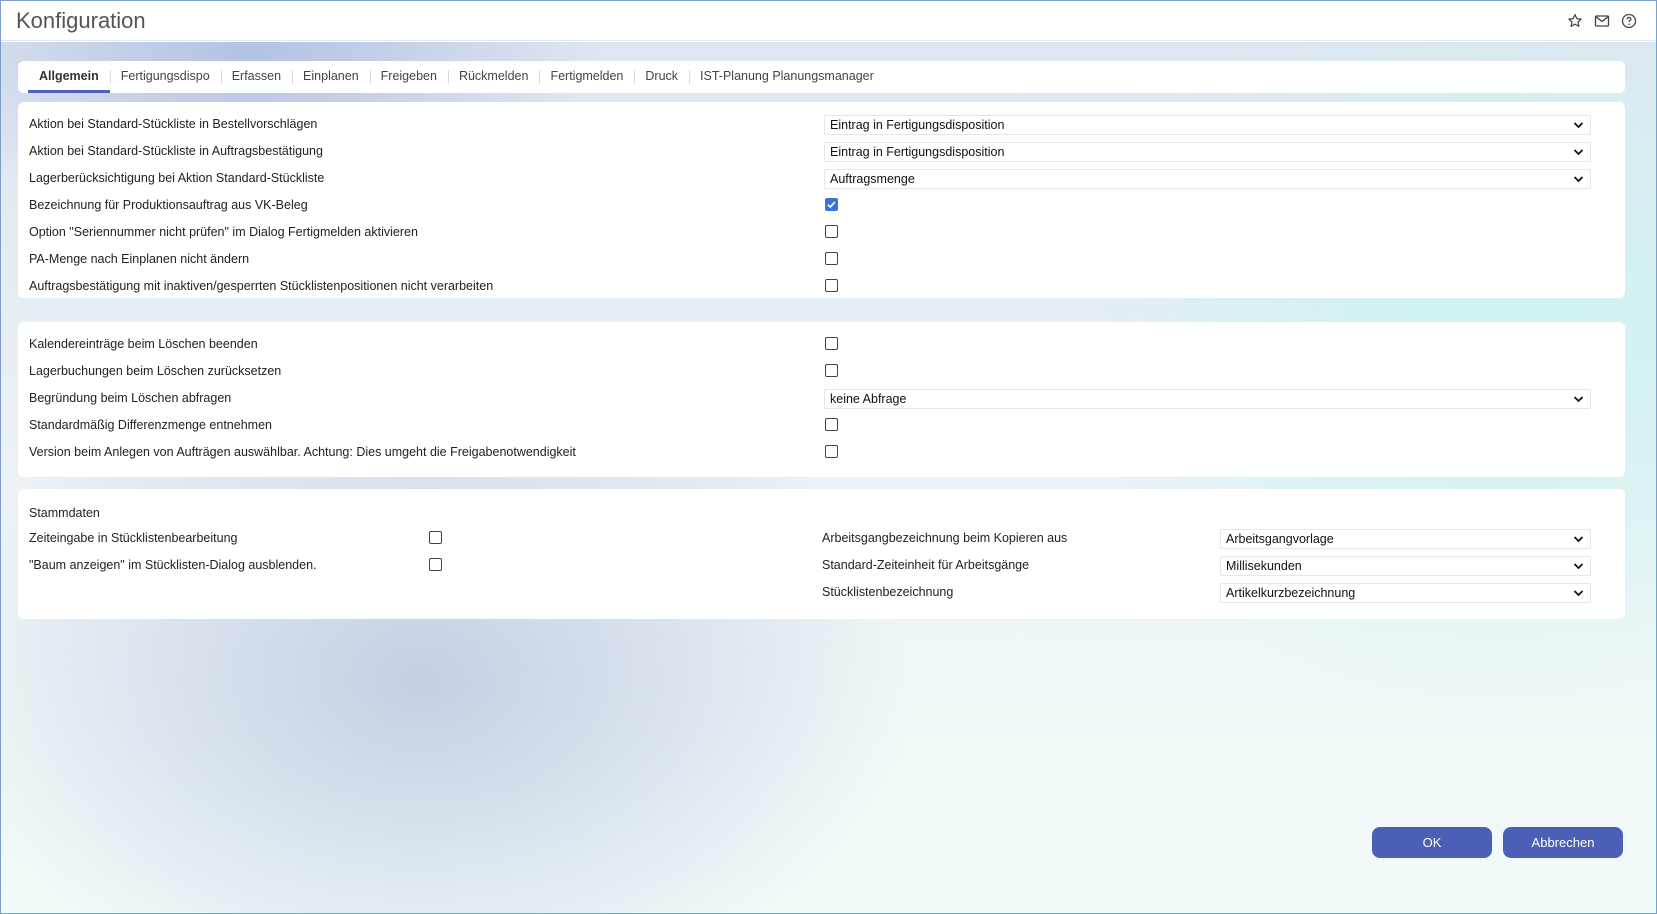 This screenshot has height=914, width=1657. What do you see at coordinates (831, 258) in the screenshot?
I see `checkbox-pa-menge` at bounding box center [831, 258].